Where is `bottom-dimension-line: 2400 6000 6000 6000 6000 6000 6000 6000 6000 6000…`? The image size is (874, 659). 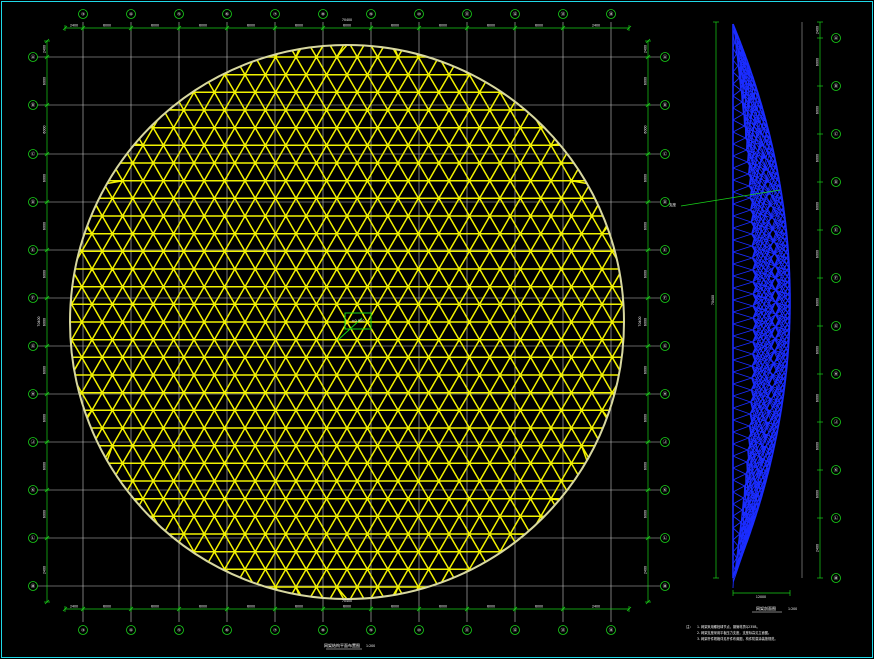 bottom-dimension-line: 2400 6000 6000 6000 6000 6000 6000 6000 6000 6000… is located at coordinates (347, 605).